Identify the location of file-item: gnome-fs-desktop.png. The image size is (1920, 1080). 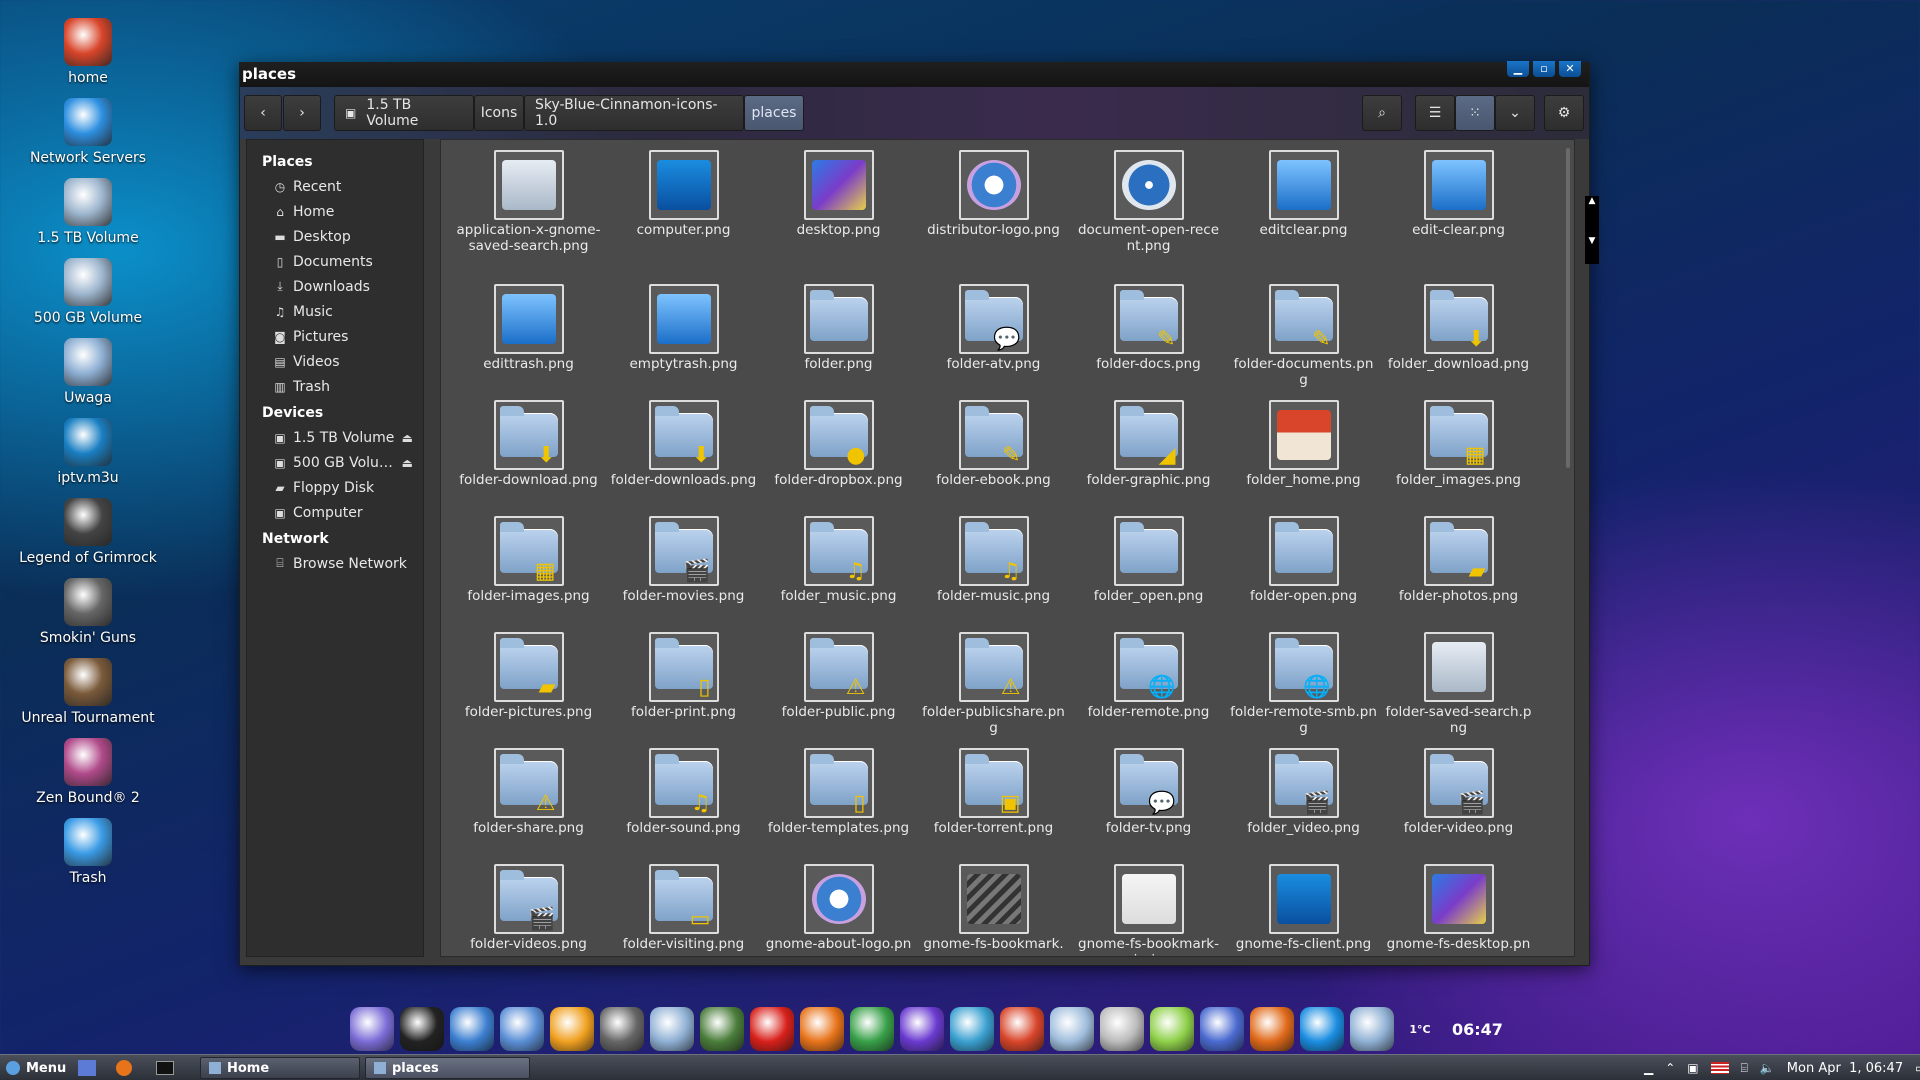
(1458, 910).